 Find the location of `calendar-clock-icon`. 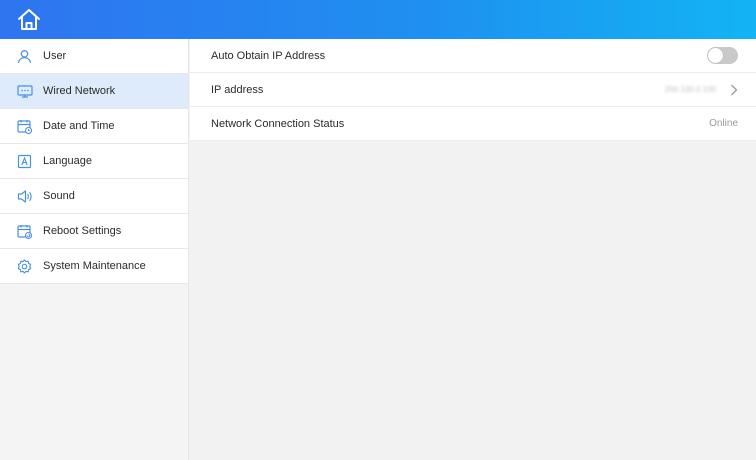

calendar-clock-icon is located at coordinates (24, 126).